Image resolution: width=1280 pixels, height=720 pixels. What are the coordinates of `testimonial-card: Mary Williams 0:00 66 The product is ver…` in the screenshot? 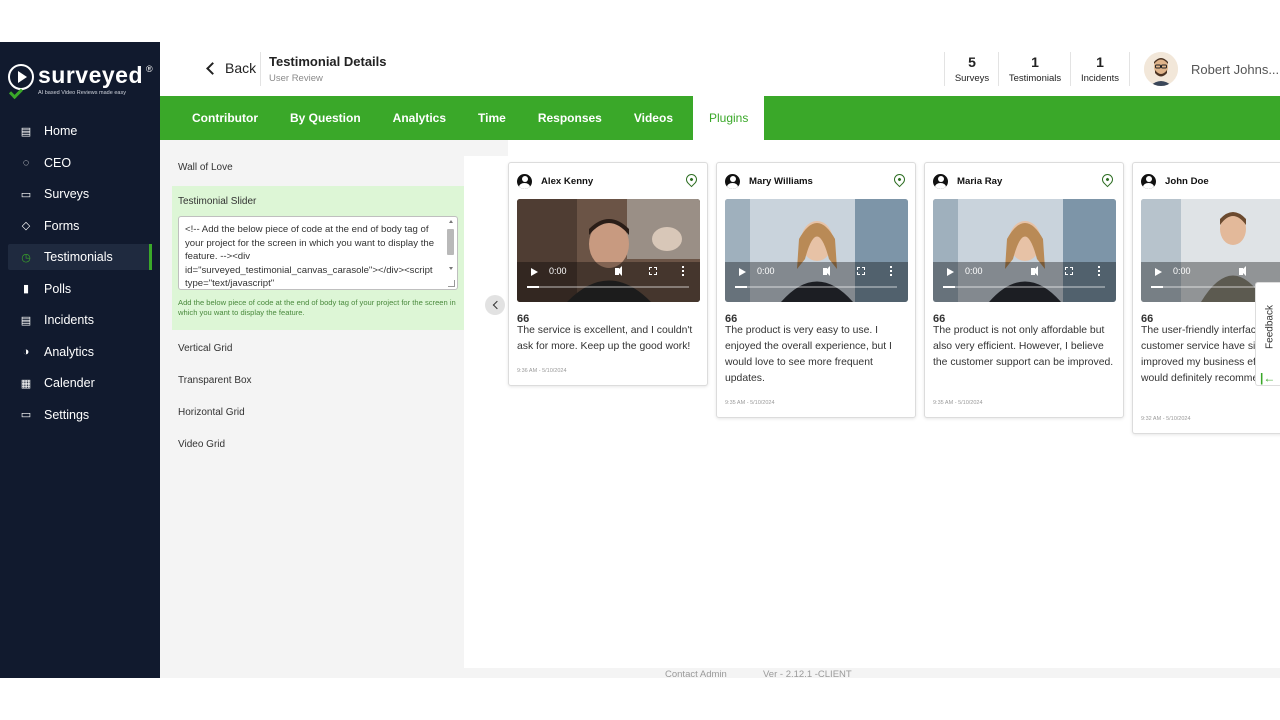 It's located at (816, 290).